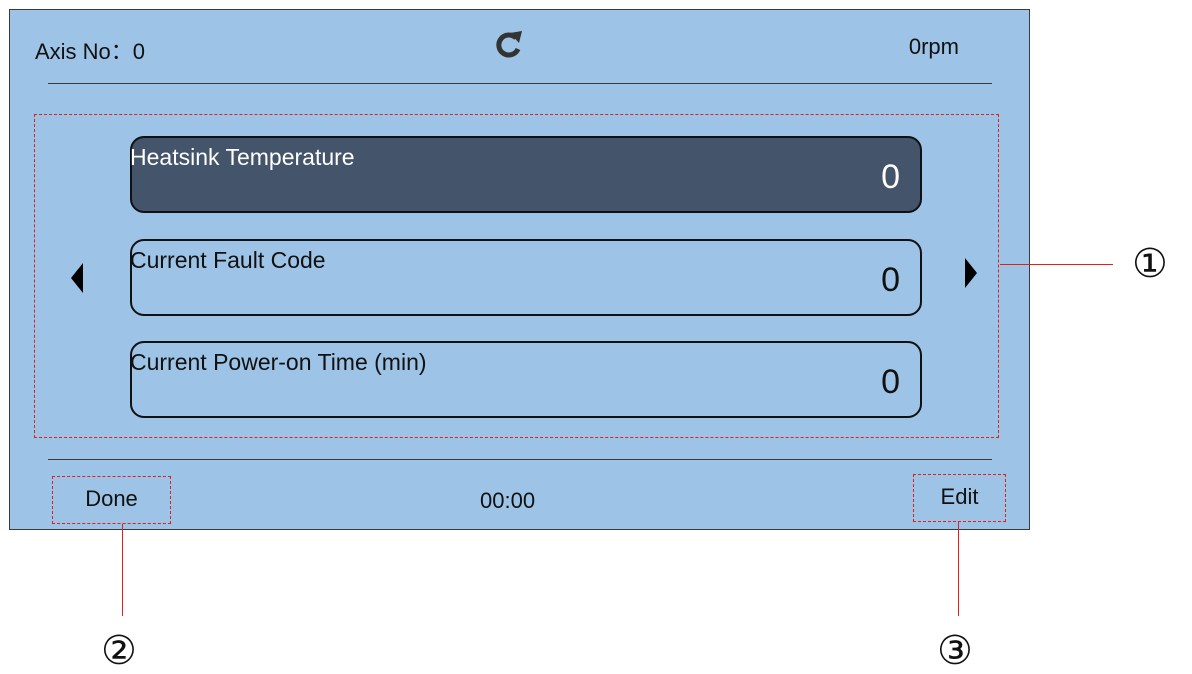 Image resolution: width=1192 pixels, height=674 pixels. Describe the element at coordinates (958, 568) in the screenshot. I see `callout-3-leader` at that location.